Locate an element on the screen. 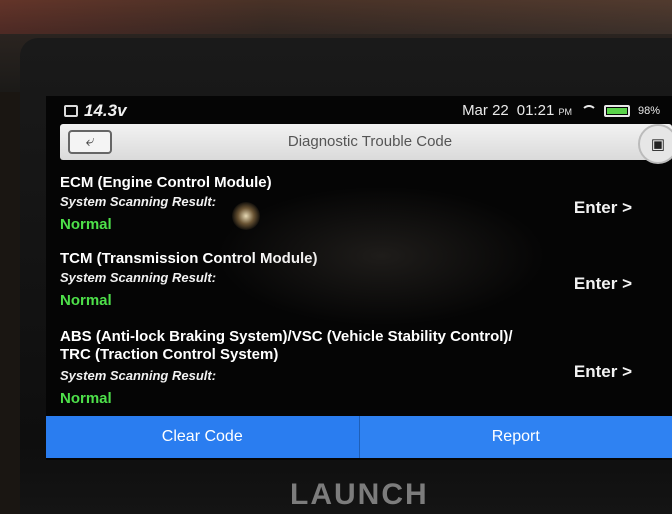 This screenshot has height=514, width=672. back-arrow-icon: ⤶ is located at coordinates (90, 141).